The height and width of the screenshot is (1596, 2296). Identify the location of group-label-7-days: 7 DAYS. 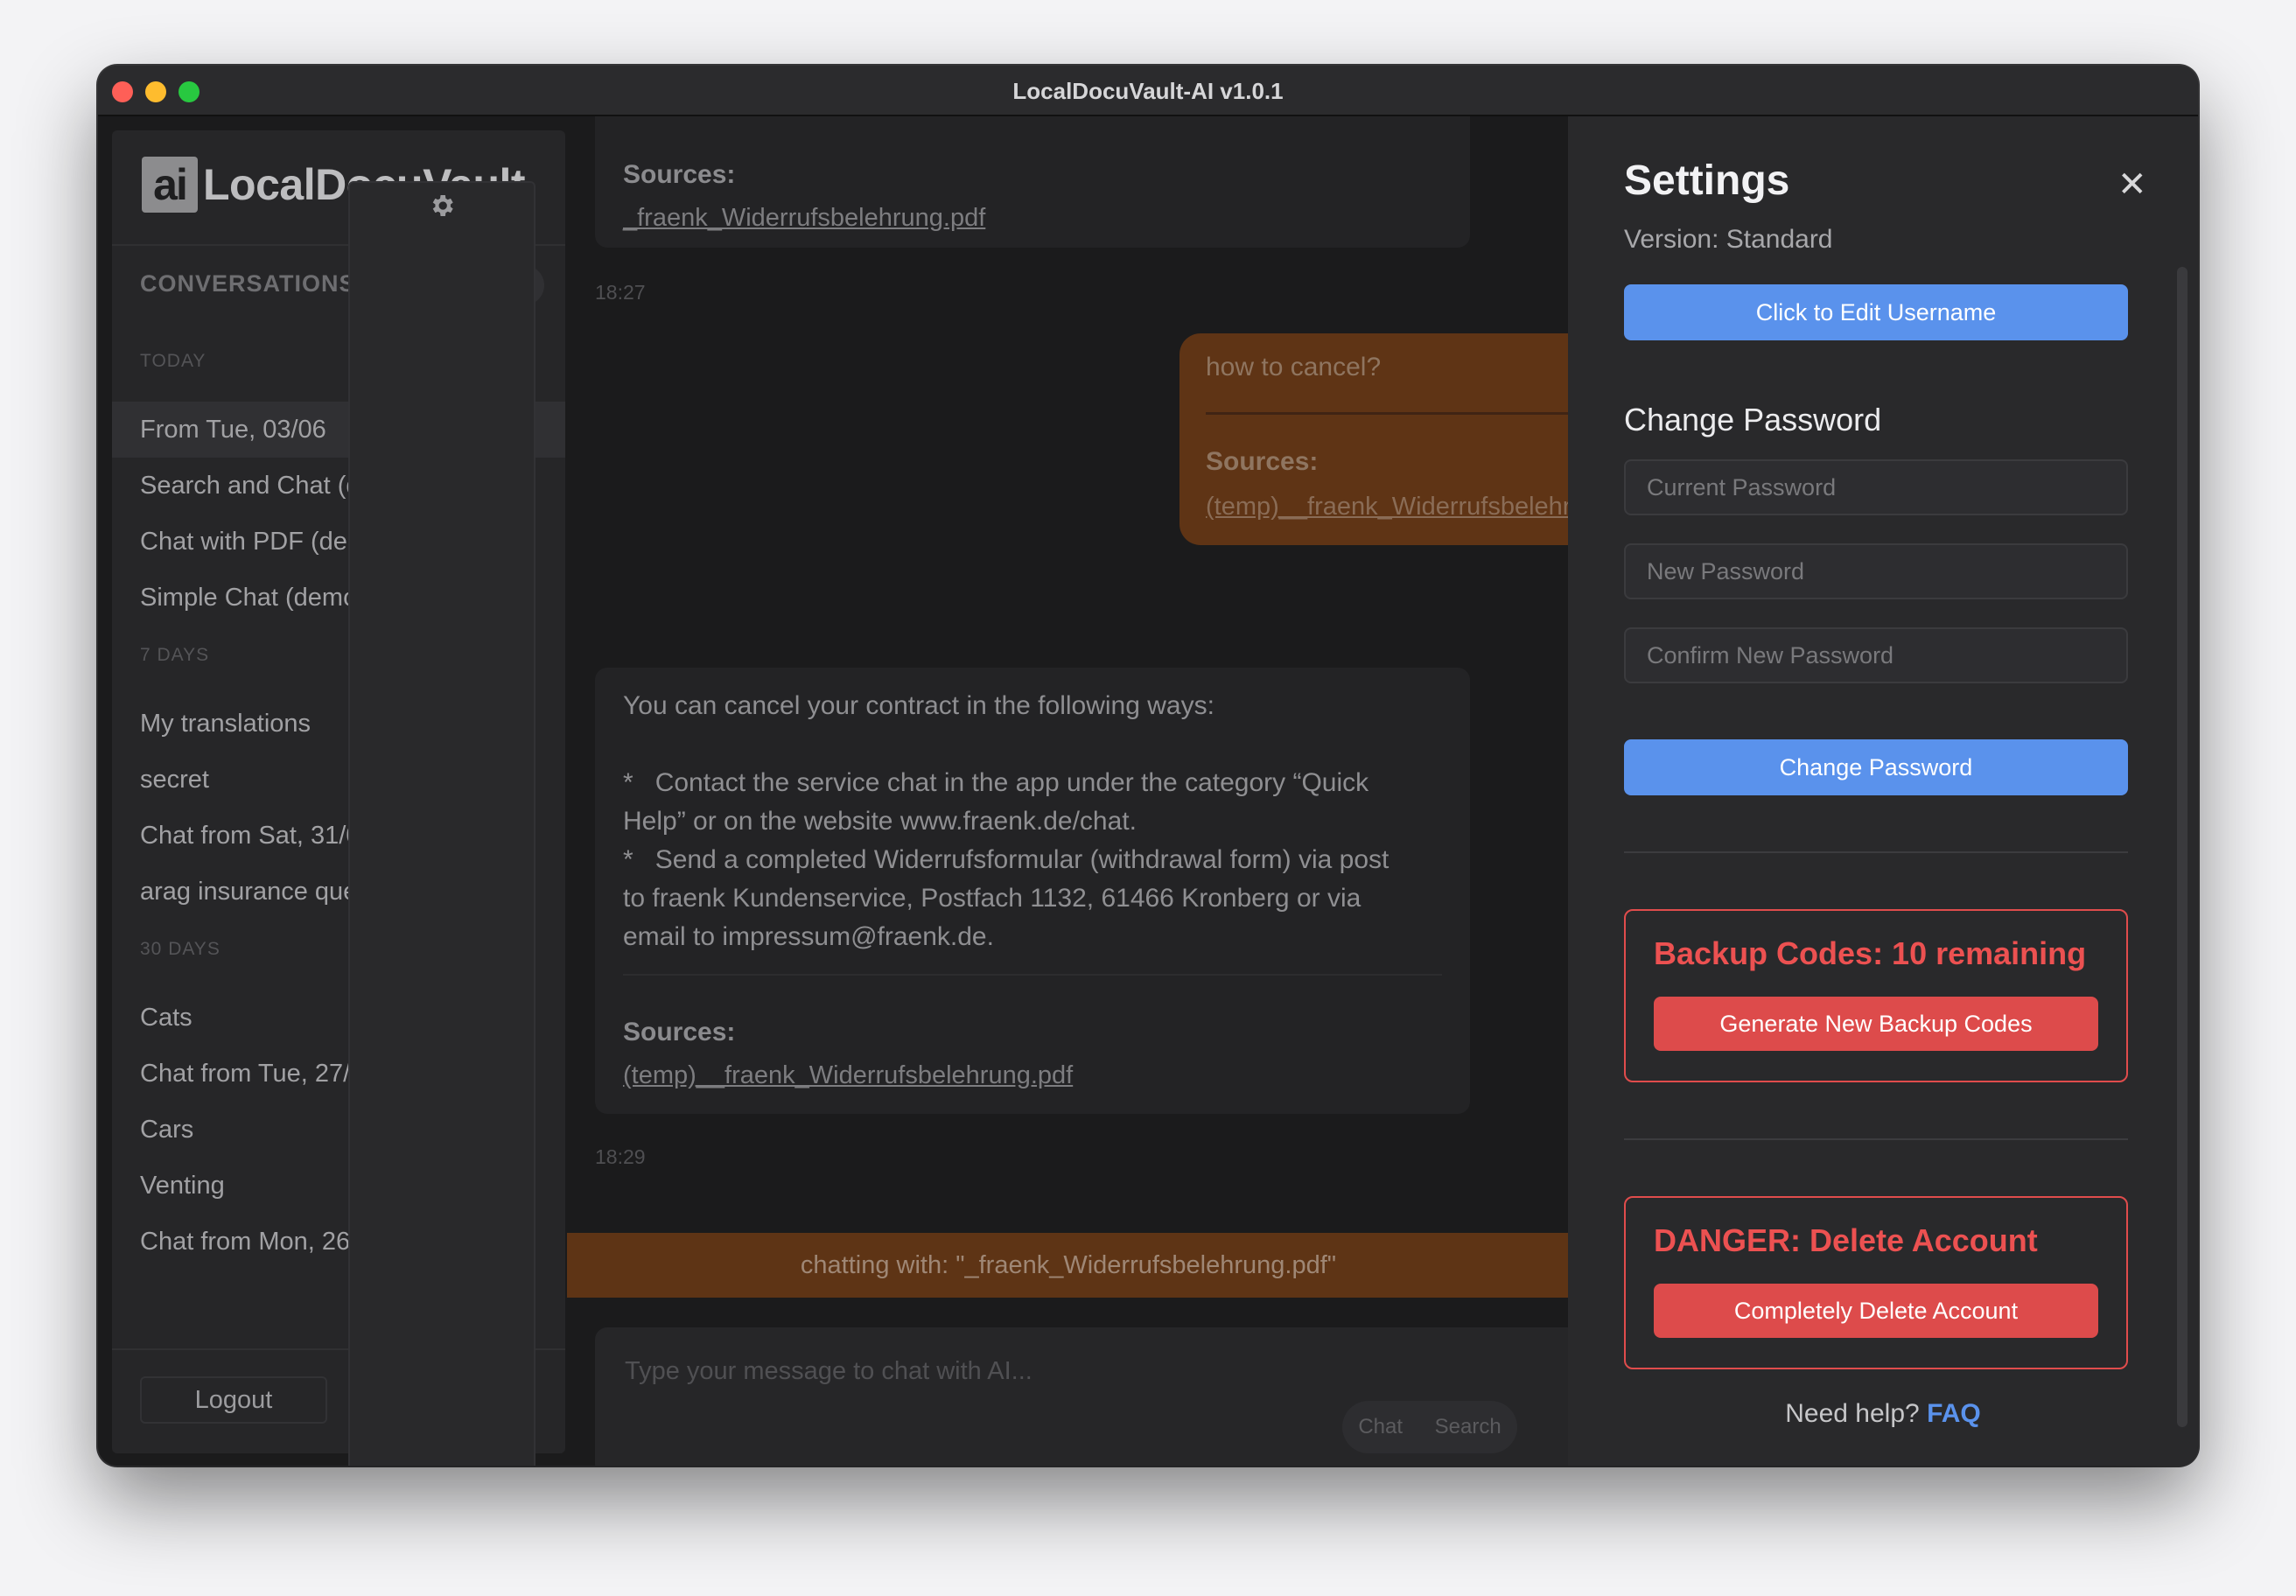
(175, 655).